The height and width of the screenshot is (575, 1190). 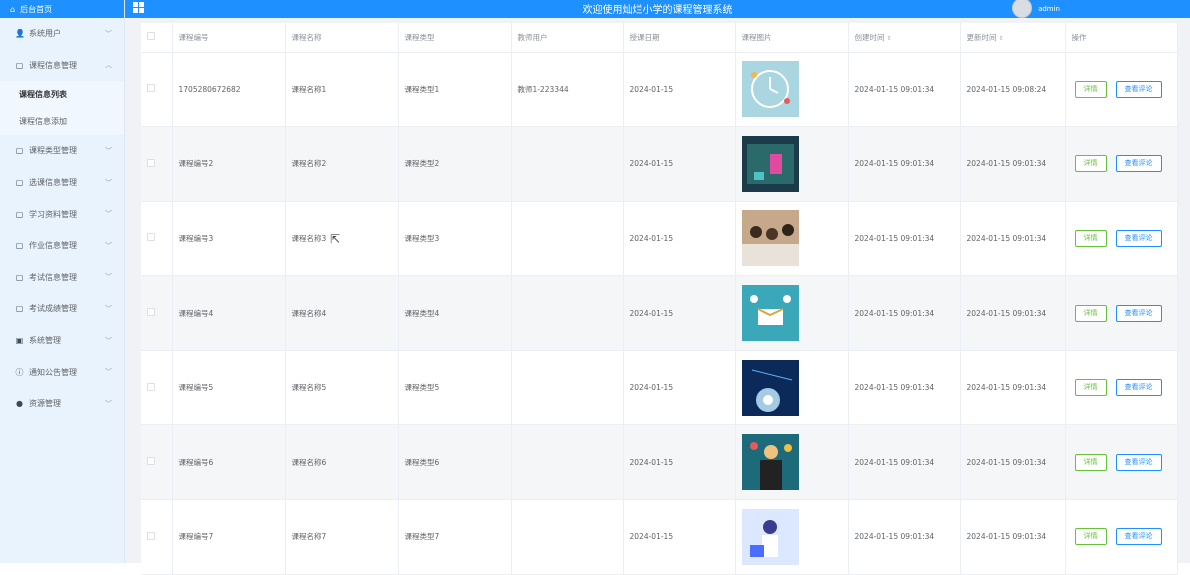 What do you see at coordinates (228, 313) in the screenshot?
I see `course-code-cell: 课程编号4` at bounding box center [228, 313].